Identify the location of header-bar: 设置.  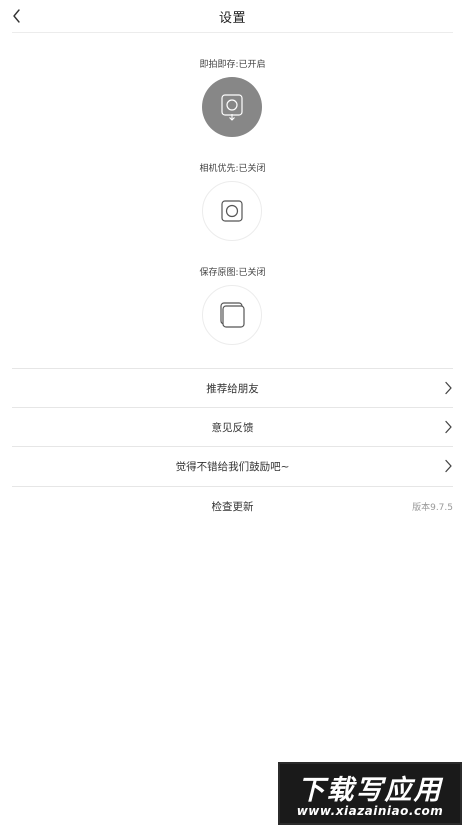
(232, 16).